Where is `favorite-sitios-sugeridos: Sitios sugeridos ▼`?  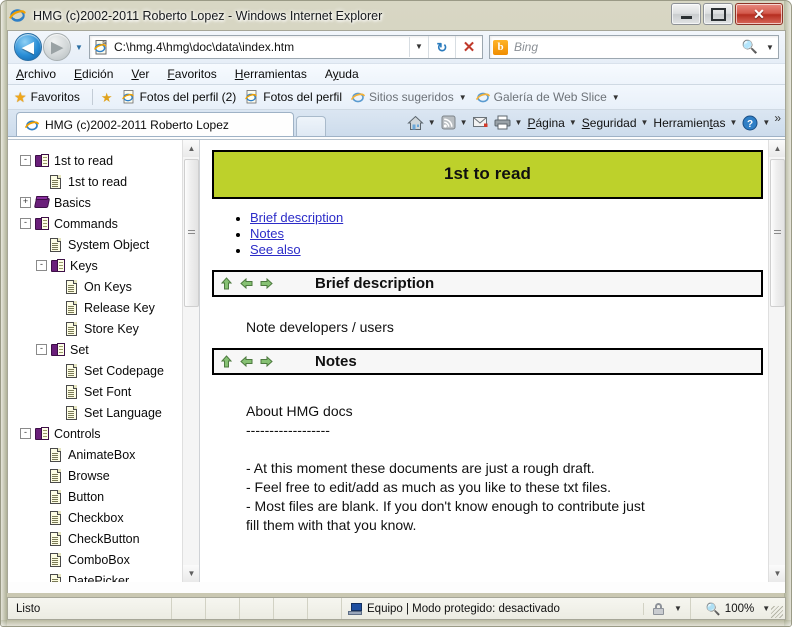 favorite-sitios-sugeridos: Sitios sugeridos ▼ is located at coordinates (409, 97).